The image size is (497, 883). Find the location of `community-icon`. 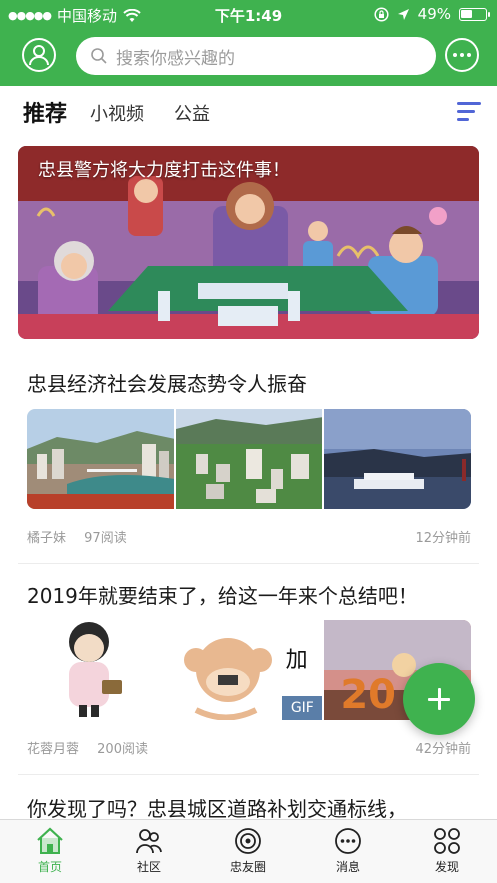

community-icon is located at coordinates (149, 841).